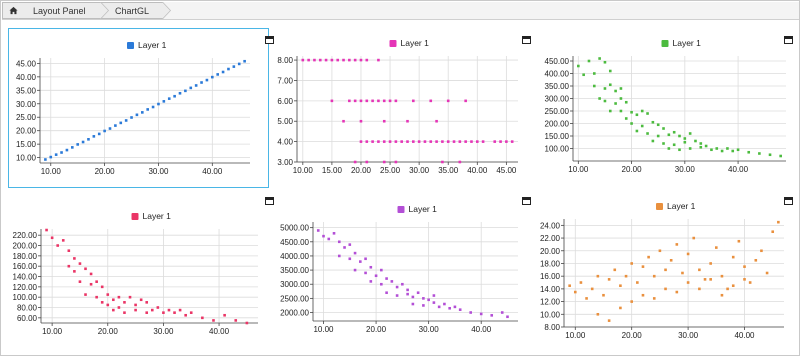 Image resolution: width=800 pixels, height=356 pixels. Describe the element at coordinates (550, 302) in the screenshot. I see `y-tick-label: 12.00` at that location.